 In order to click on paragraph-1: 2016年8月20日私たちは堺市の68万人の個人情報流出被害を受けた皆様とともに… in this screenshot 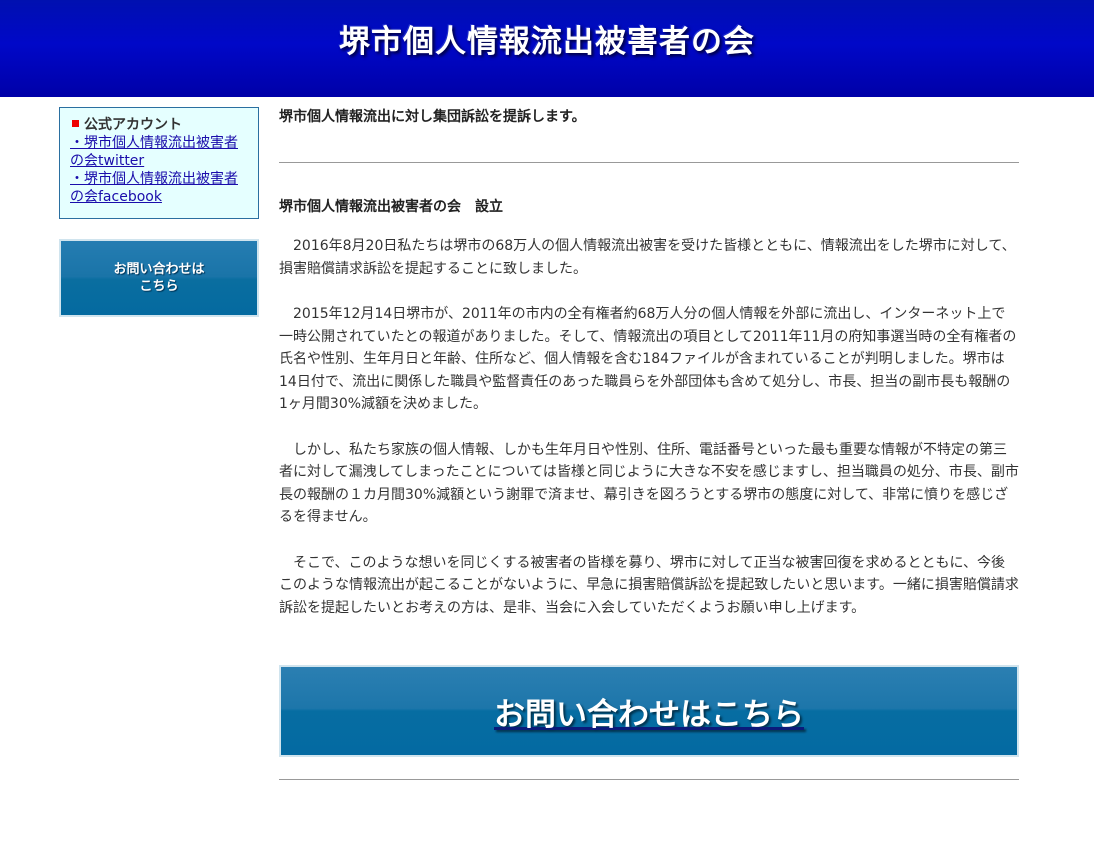, I will do `click(647, 257)`.